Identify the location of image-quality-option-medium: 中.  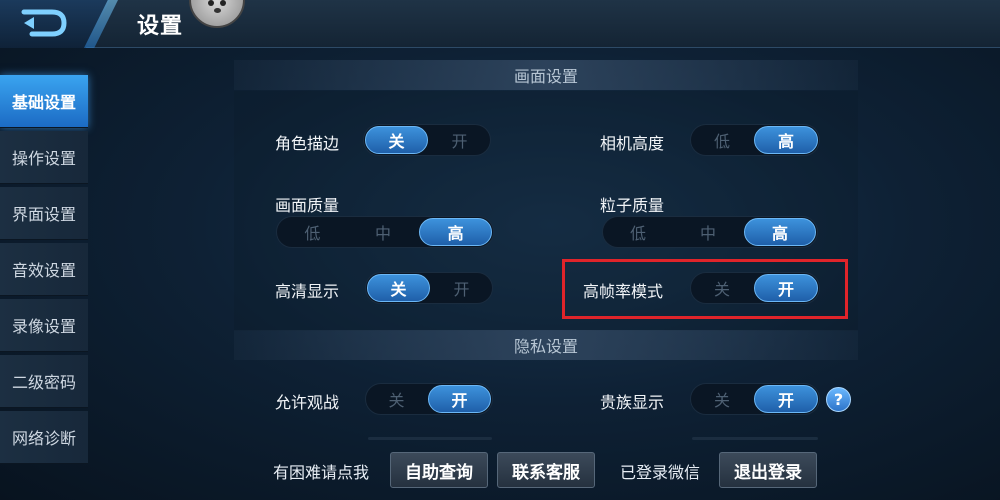
(383, 232).